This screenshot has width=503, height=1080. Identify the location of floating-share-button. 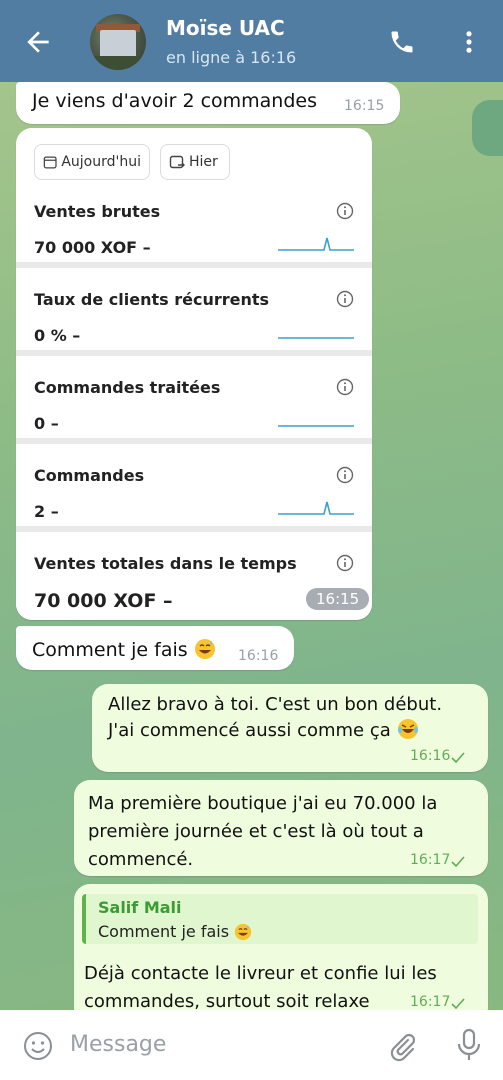
(487, 128).